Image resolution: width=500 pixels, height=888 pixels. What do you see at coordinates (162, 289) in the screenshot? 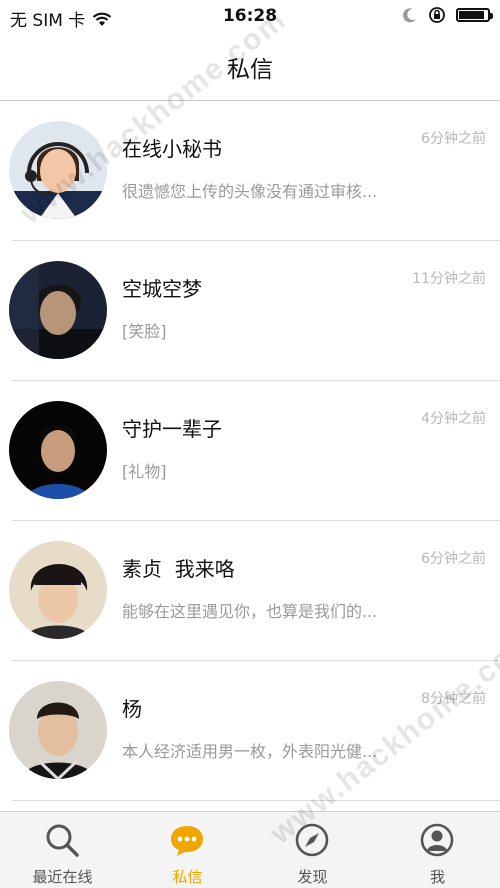
I see `contact-name: 空城空梦` at bounding box center [162, 289].